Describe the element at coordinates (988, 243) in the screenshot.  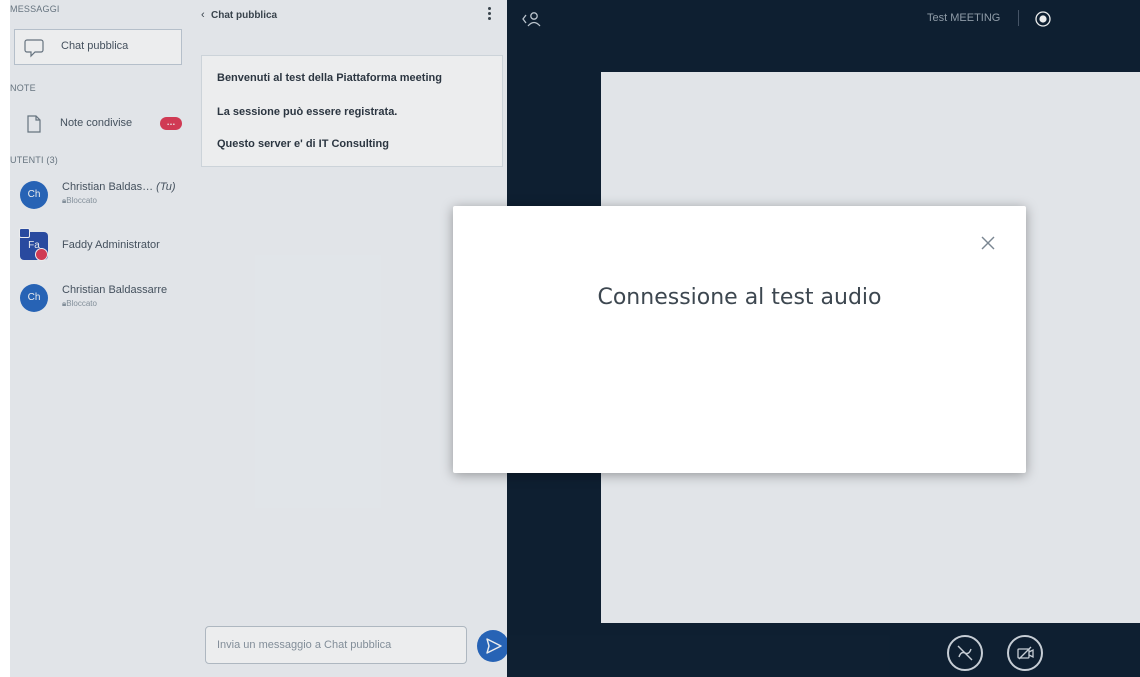
I see `close-icon` at that location.